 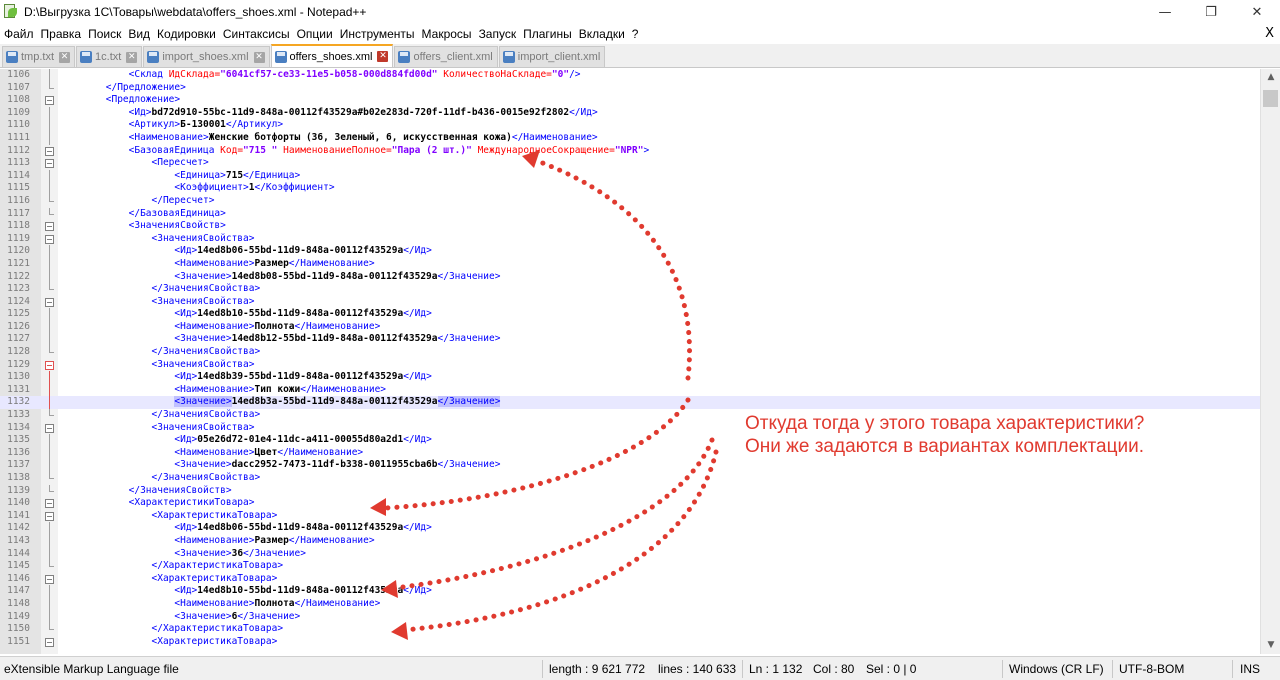 What do you see at coordinates (630, 491) in the screenshot?
I see `code-line: 1139 </ЗначенияСвойств>` at bounding box center [630, 491].